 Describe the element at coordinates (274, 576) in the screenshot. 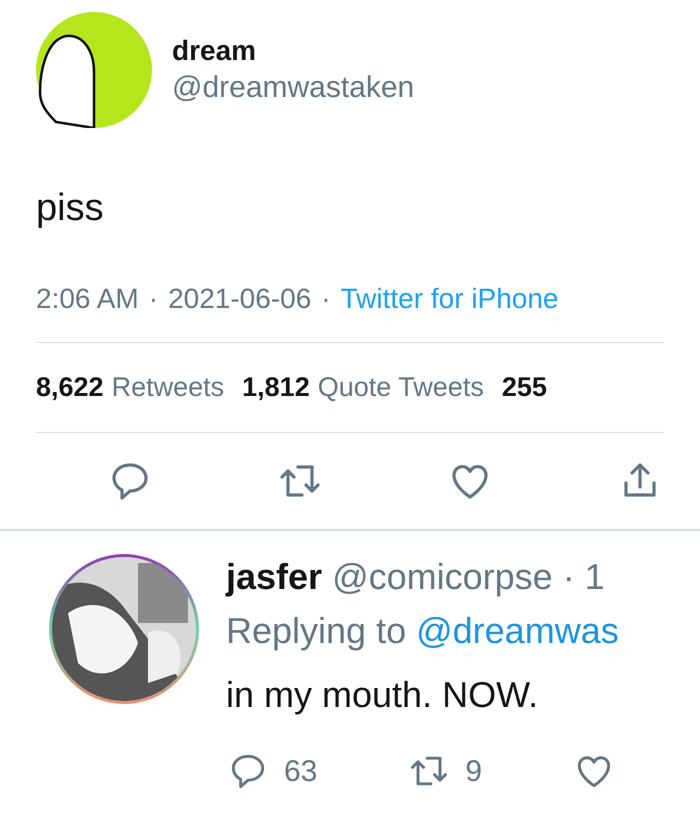

I see `reply-author-name: jasfer` at that location.